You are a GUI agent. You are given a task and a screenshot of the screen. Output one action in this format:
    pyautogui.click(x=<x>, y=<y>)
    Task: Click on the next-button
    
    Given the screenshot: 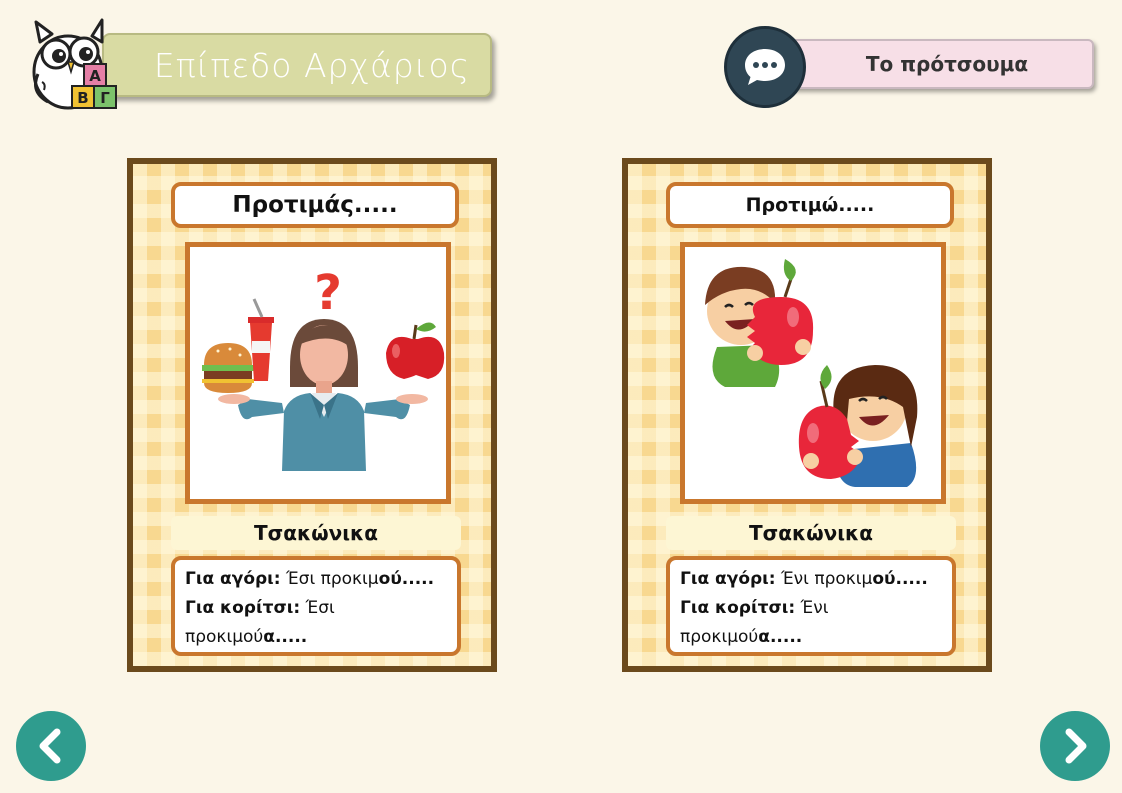 What is the action you would take?
    pyautogui.click(x=1075, y=746)
    